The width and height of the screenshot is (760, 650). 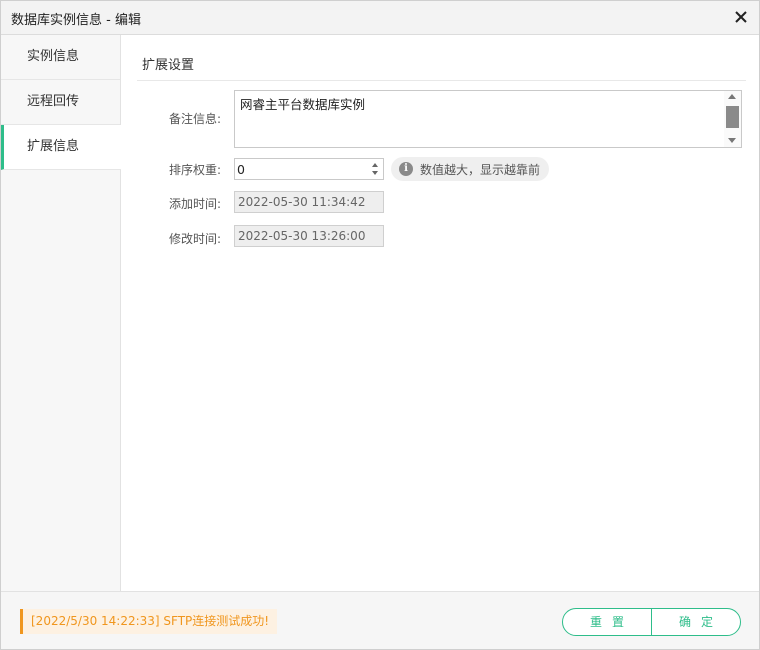 I want to click on created-time-field: 2022-05-30 11:34:42, so click(x=309, y=202).